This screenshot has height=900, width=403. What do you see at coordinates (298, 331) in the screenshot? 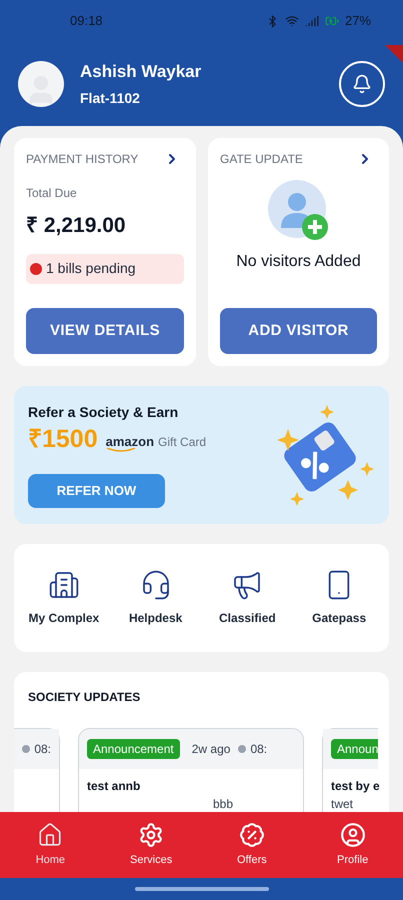
I see `add-visitor-button: ADD VISITOR` at bounding box center [298, 331].